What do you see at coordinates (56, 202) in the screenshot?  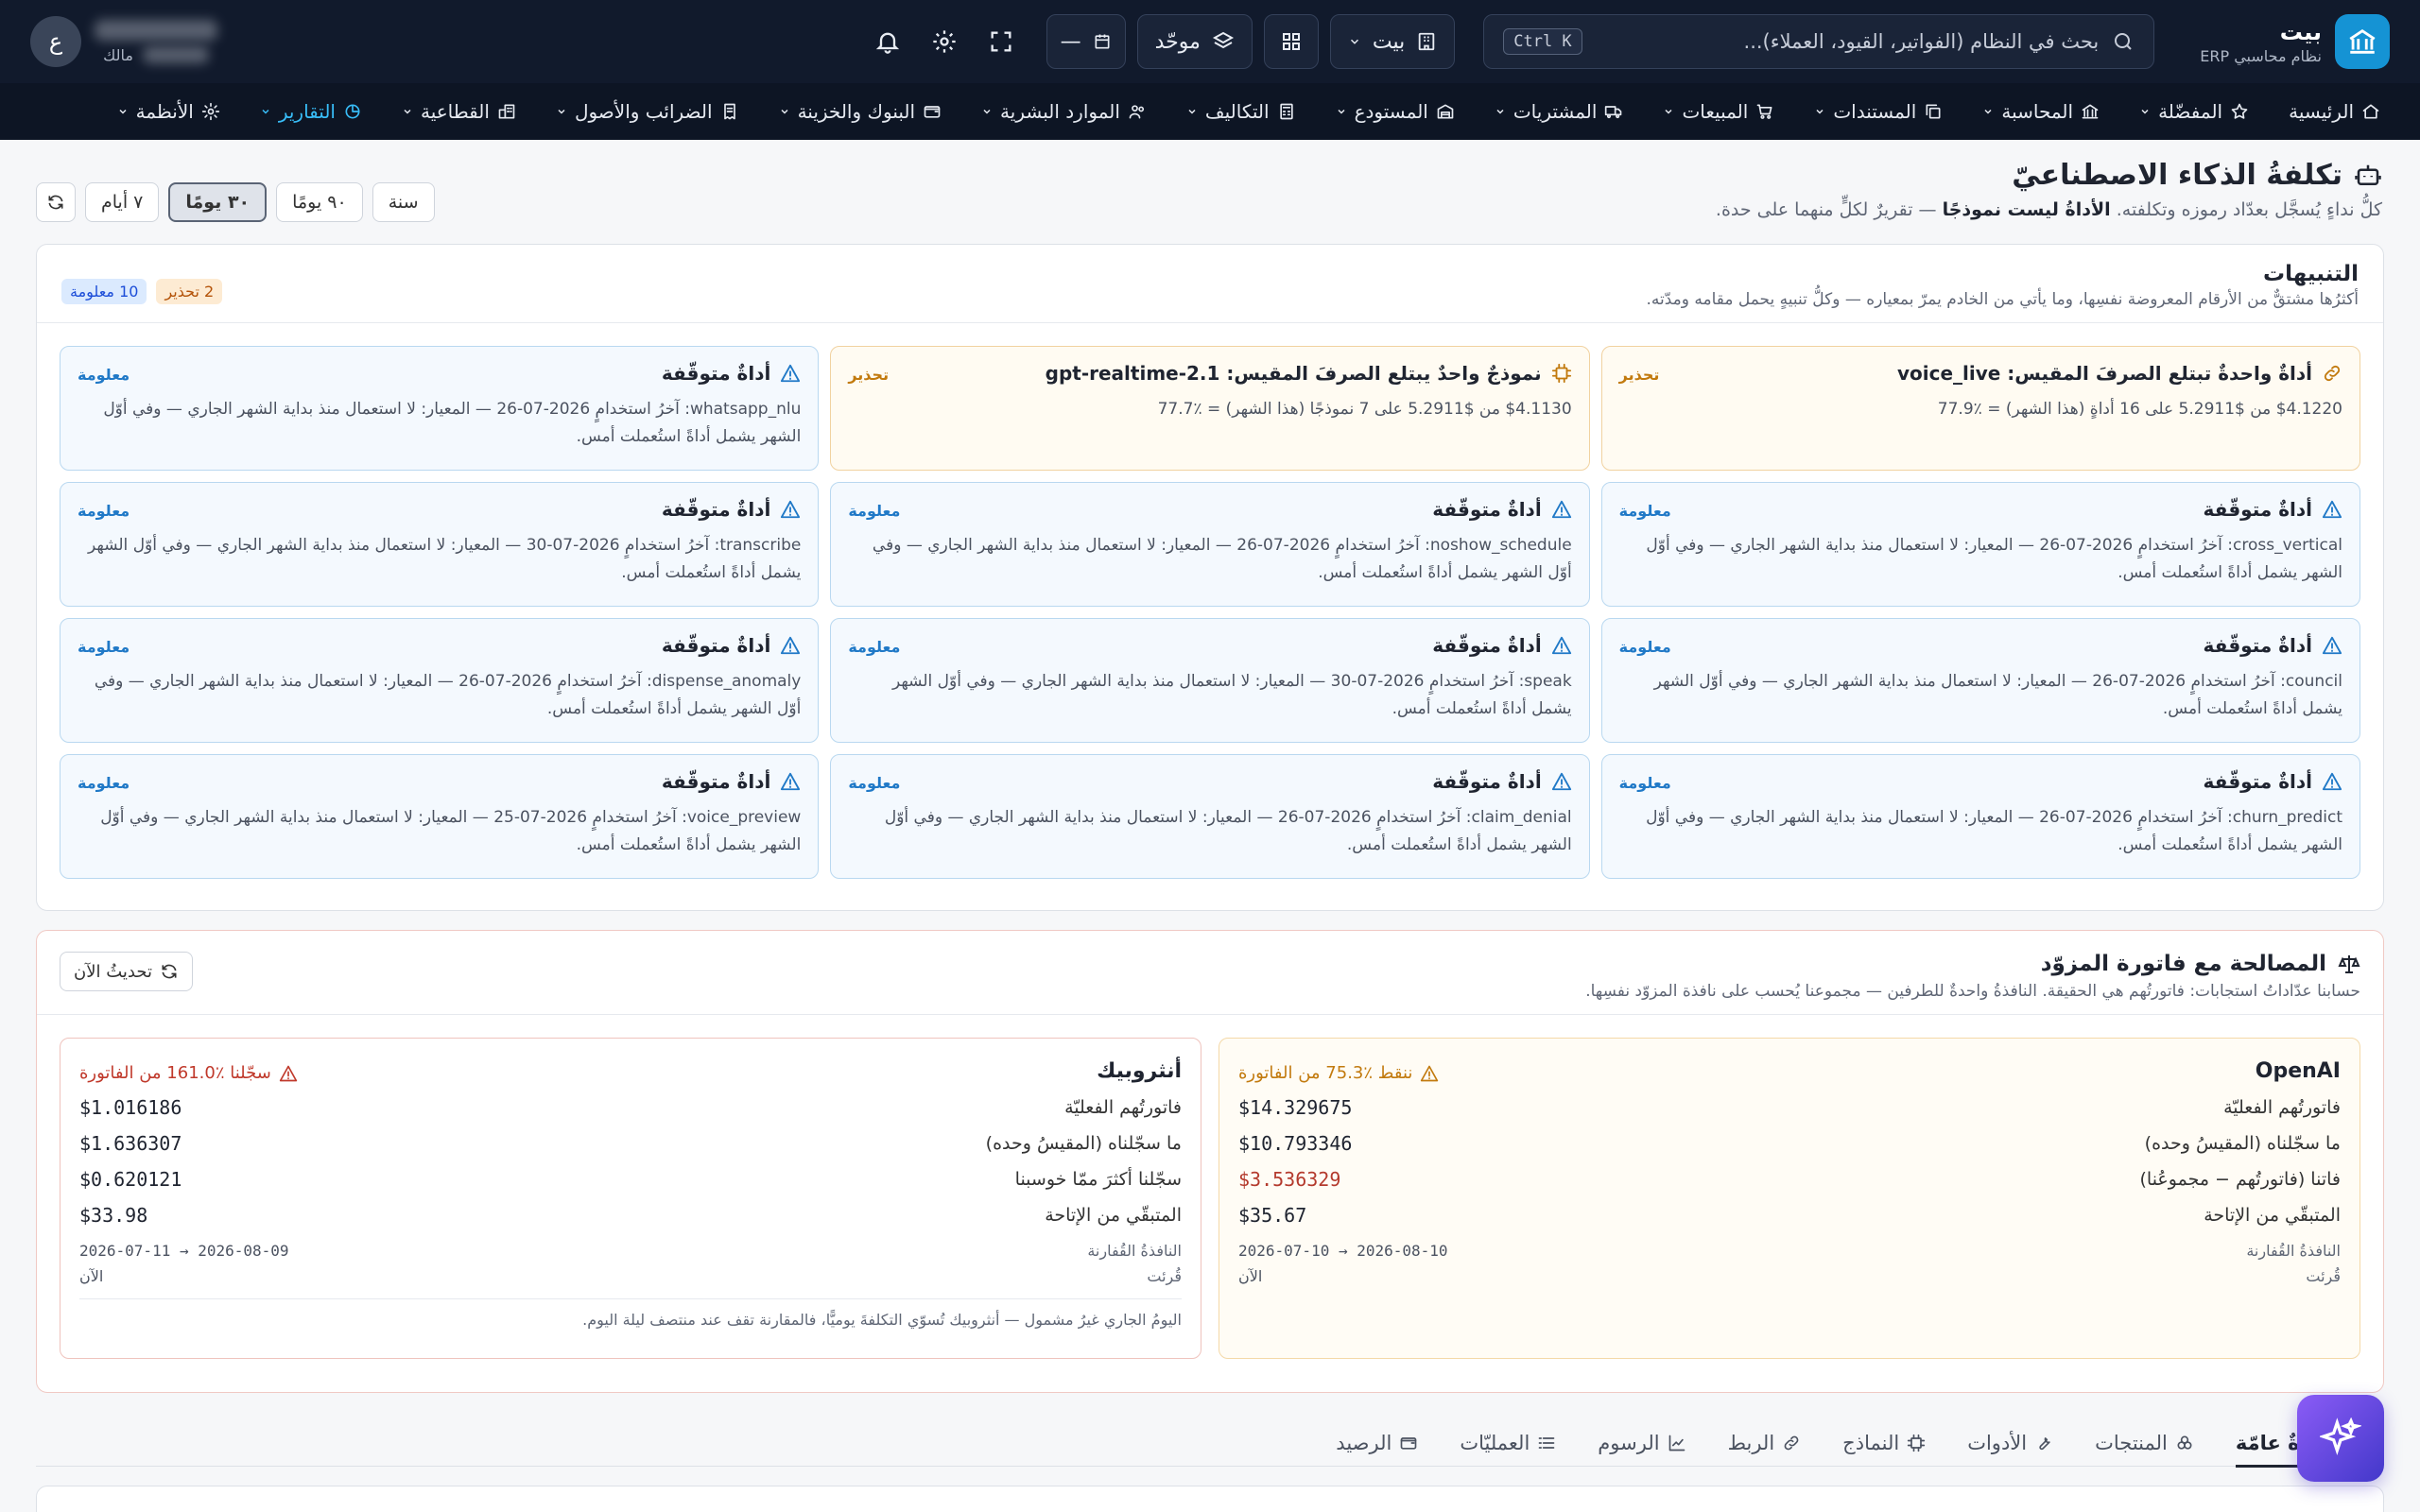 I see `refresh-range-button` at bounding box center [56, 202].